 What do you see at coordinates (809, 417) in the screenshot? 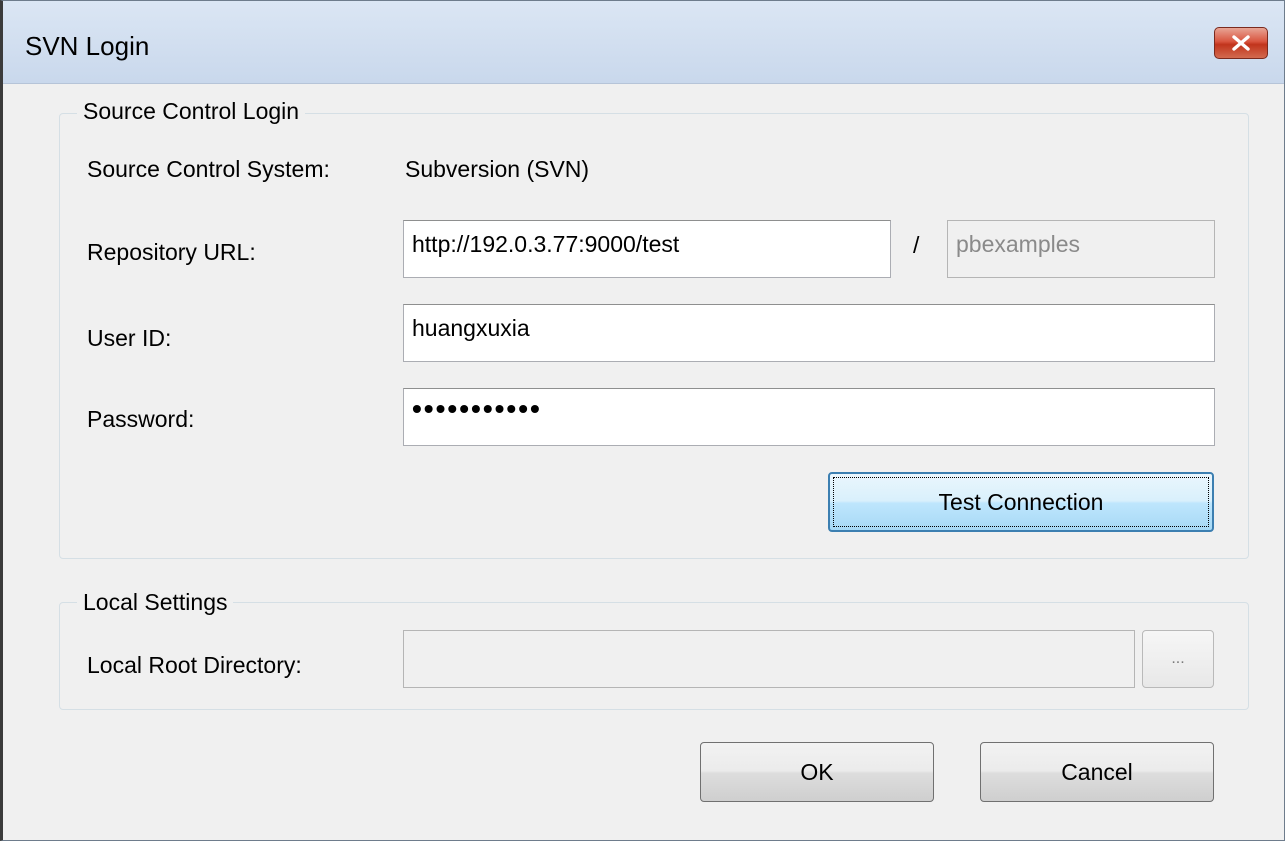
I see `password-field: •••••••••••` at bounding box center [809, 417].